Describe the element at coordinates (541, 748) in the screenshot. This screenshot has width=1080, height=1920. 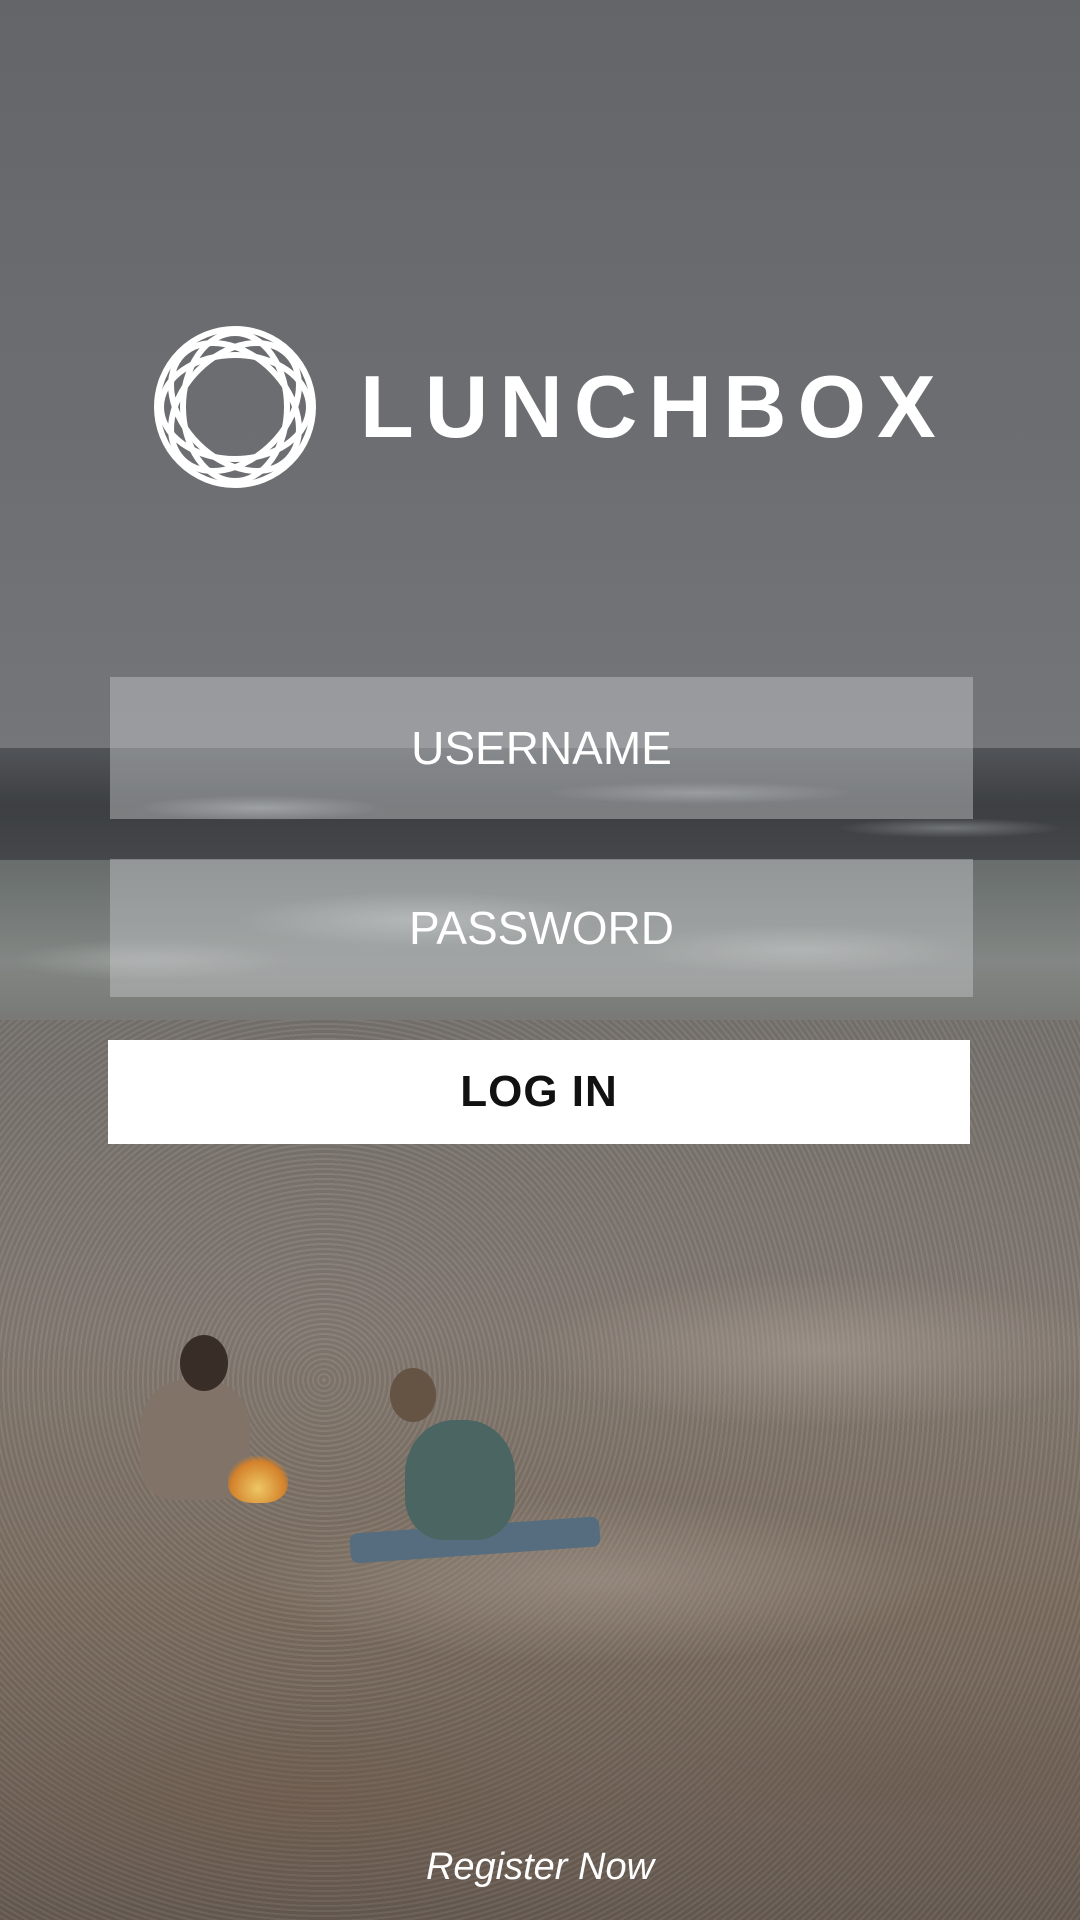
I see `username-input` at that location.